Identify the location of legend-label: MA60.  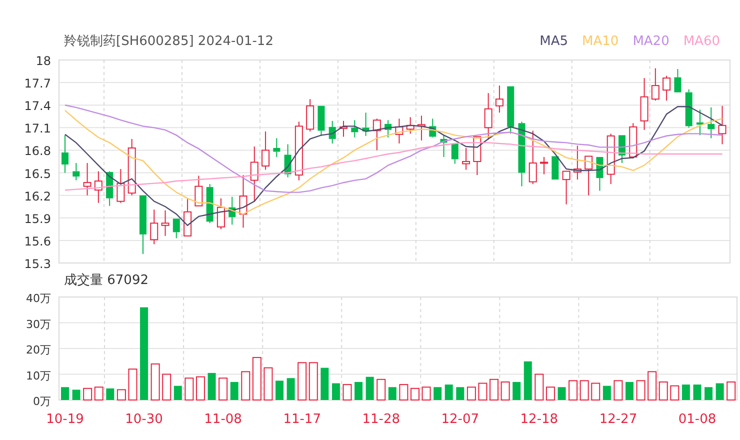
(701, 42).